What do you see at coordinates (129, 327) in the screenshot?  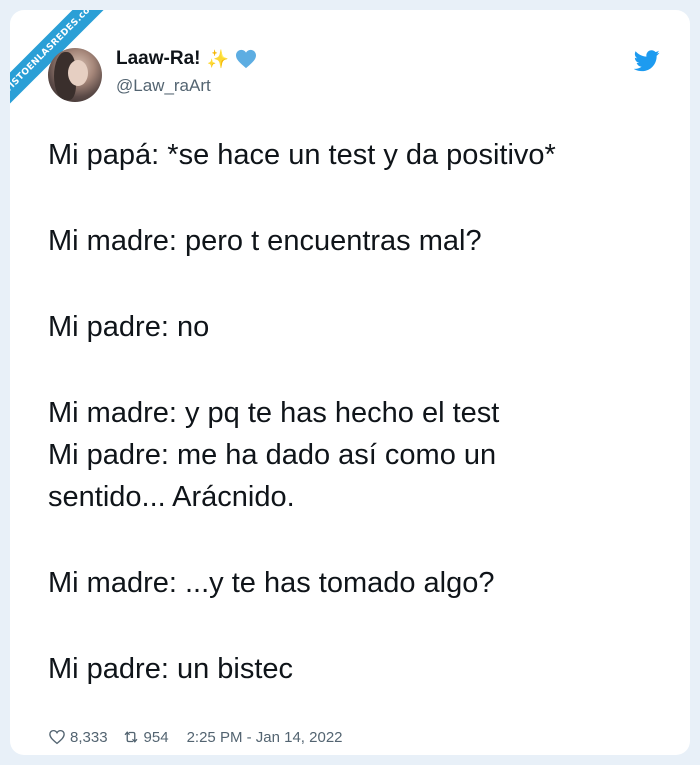 I see `tweet-line: Mi padre: no` at bounding box center [129, 327].